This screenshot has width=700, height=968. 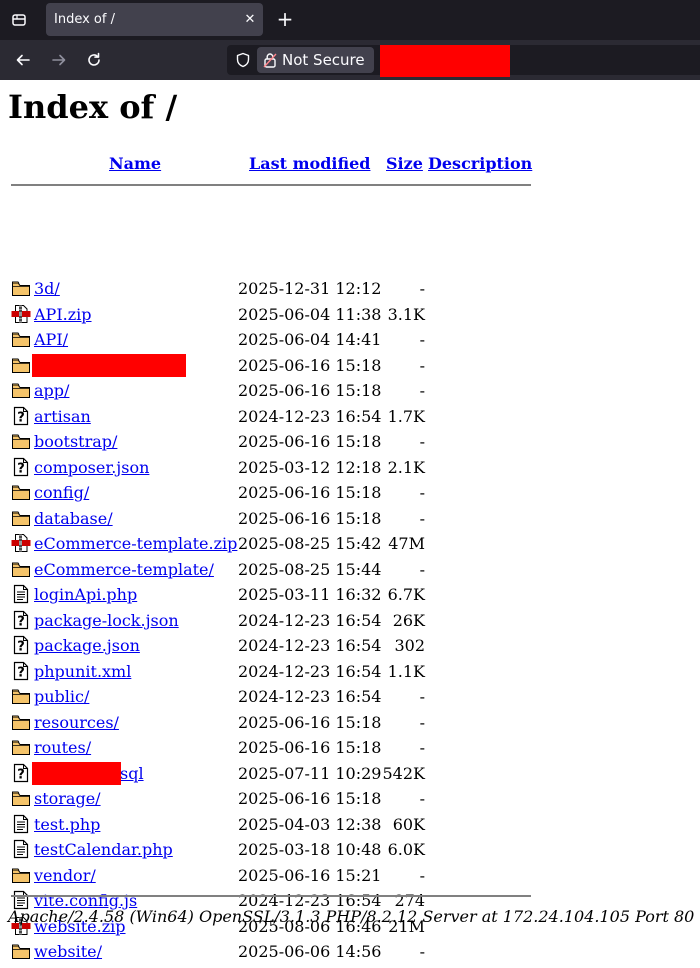 What do you see at coordinates (323, 60) in the screenshot?
I see `not-secure-label: Not Secure` at bounding box center [323, 60].